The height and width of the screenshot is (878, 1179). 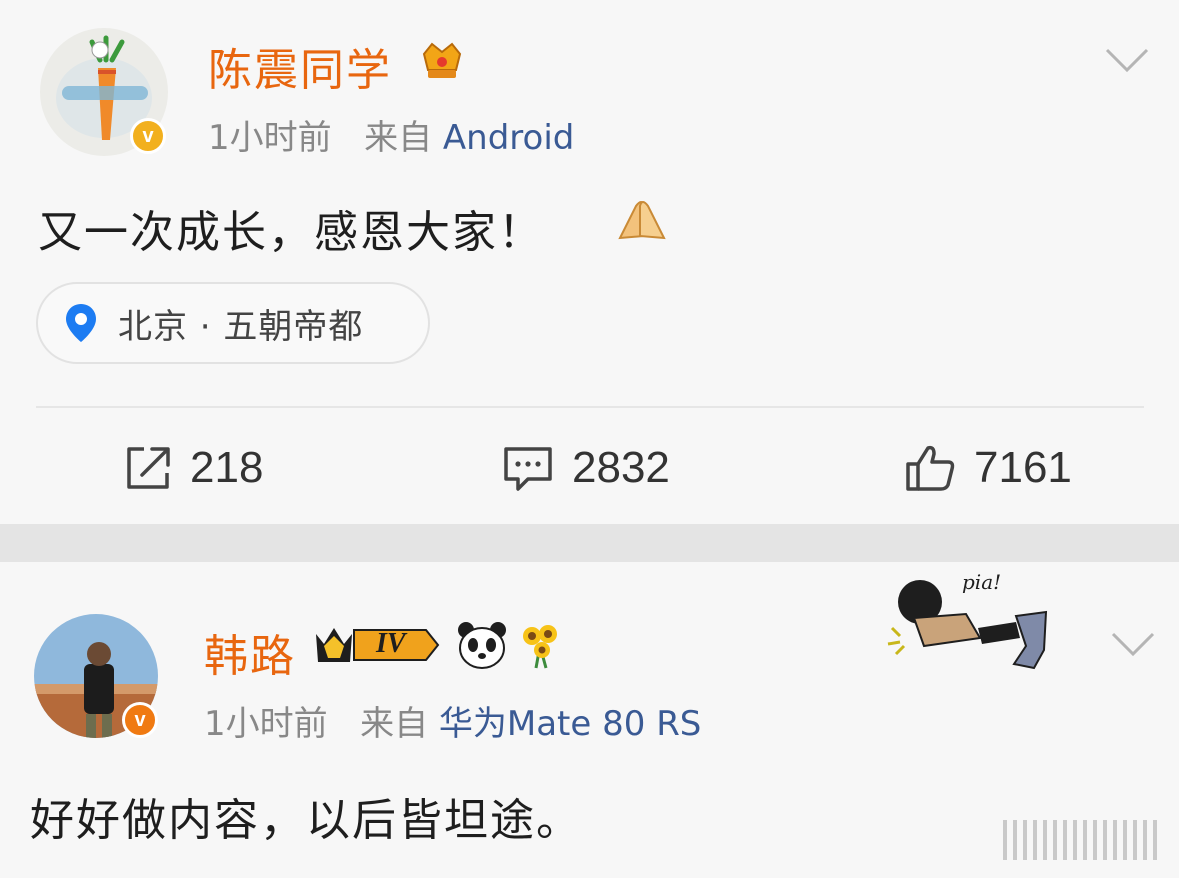 What do you see at coordinates (270, 138) in the screenshot?
I see `post-time: 1小时前` at bounding box center [270, 138].